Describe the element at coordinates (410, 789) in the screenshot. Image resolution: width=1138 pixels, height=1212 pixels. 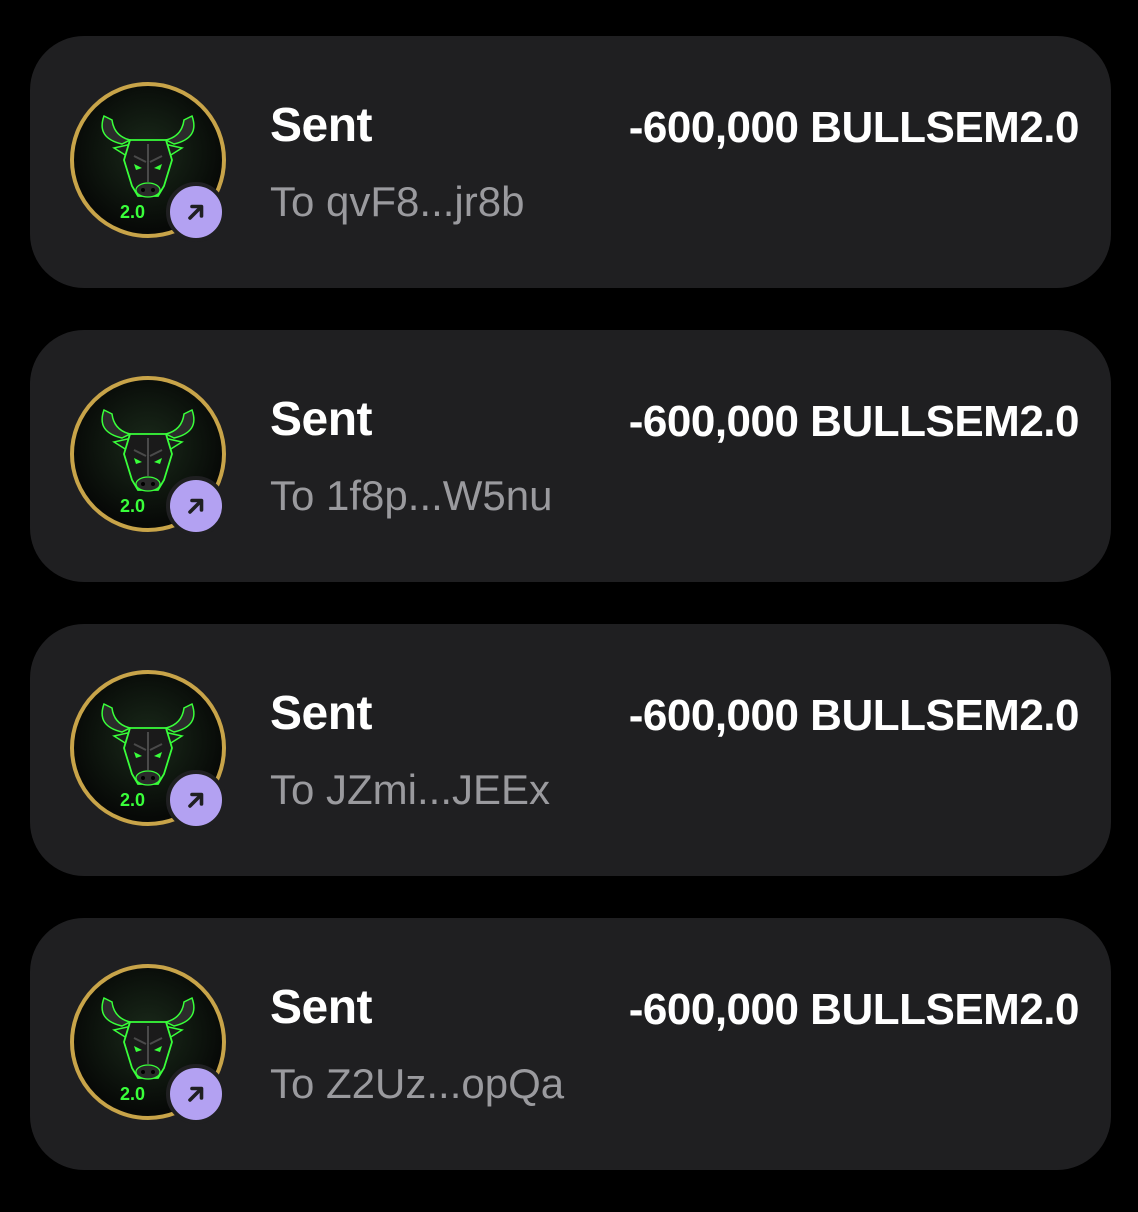
I see `transaction-recipient: To JZmi...JEEx` at that location.